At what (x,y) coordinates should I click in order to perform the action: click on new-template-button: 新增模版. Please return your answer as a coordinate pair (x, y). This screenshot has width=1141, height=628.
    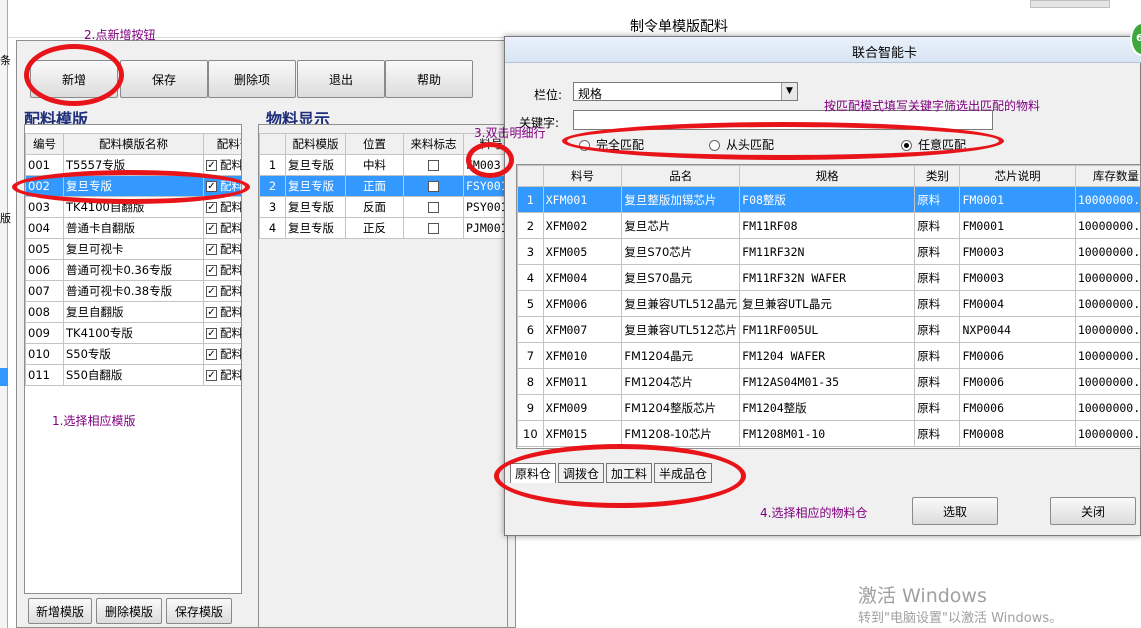
    Looking at the image, I should click on (60, 611).